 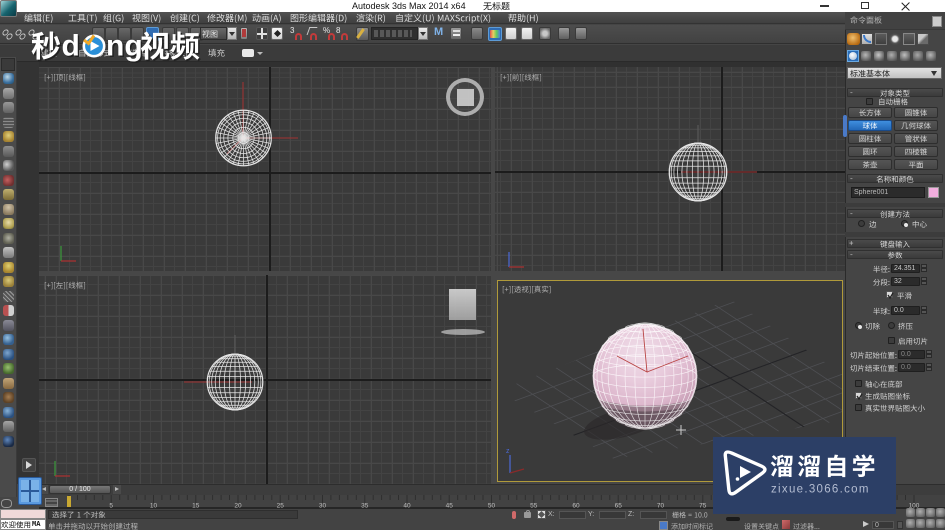 What do you see at coordinates (71, 46) in the screenshot?
I see `svg-text: d` at bounding box center [71, 46].